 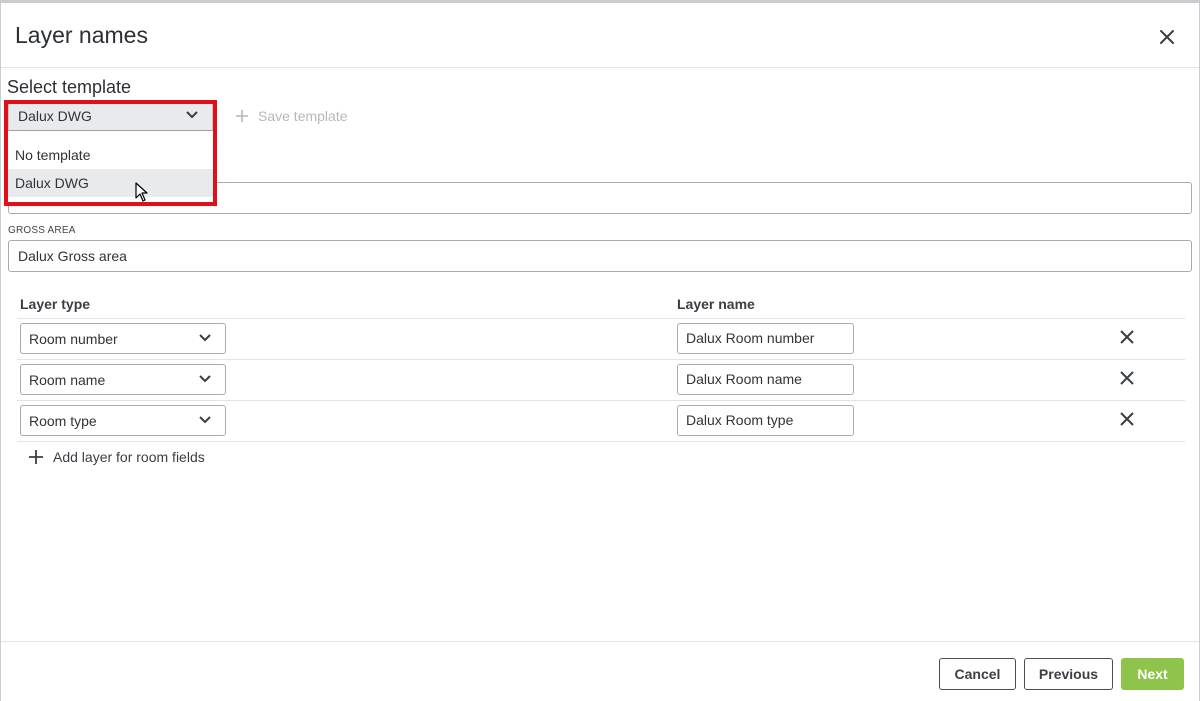 I want to click on dialog-header: Layer names, so click(x=600, y=35).